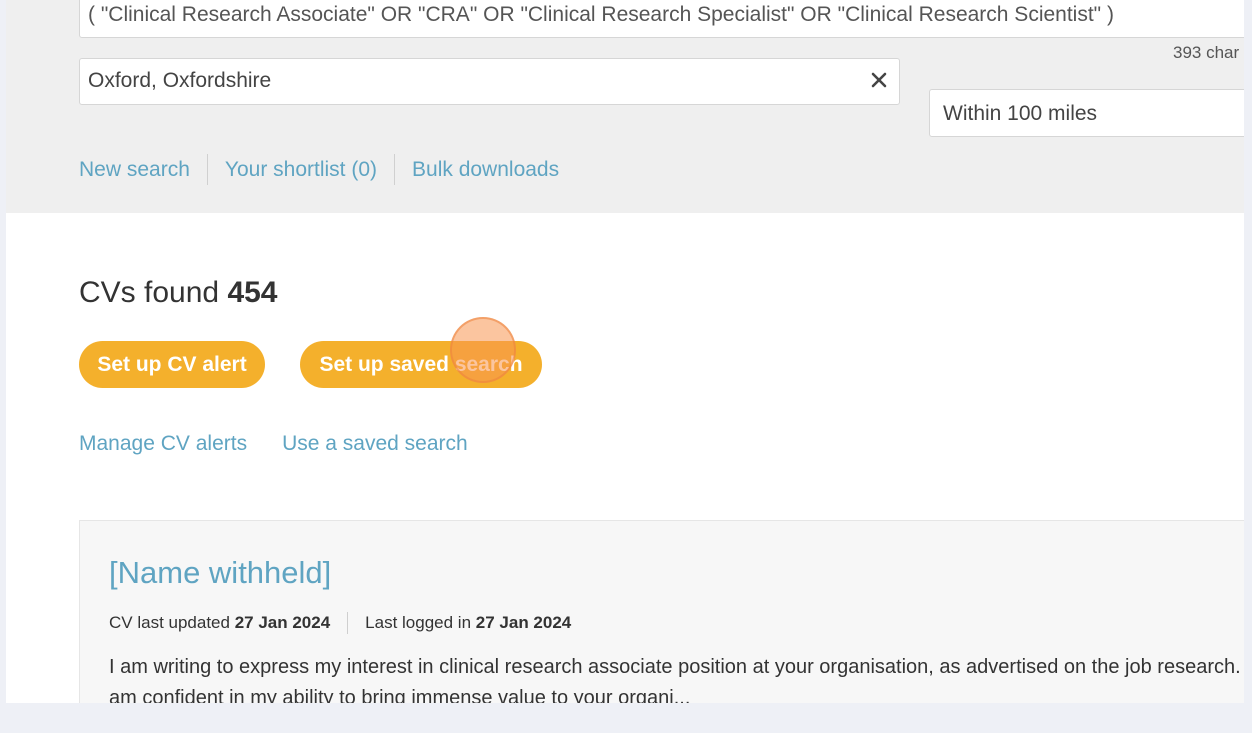 This screenshot has height=733, width=1252. I want to click on cv-updated-date: 27 Jan 2024, so click(282, 622).